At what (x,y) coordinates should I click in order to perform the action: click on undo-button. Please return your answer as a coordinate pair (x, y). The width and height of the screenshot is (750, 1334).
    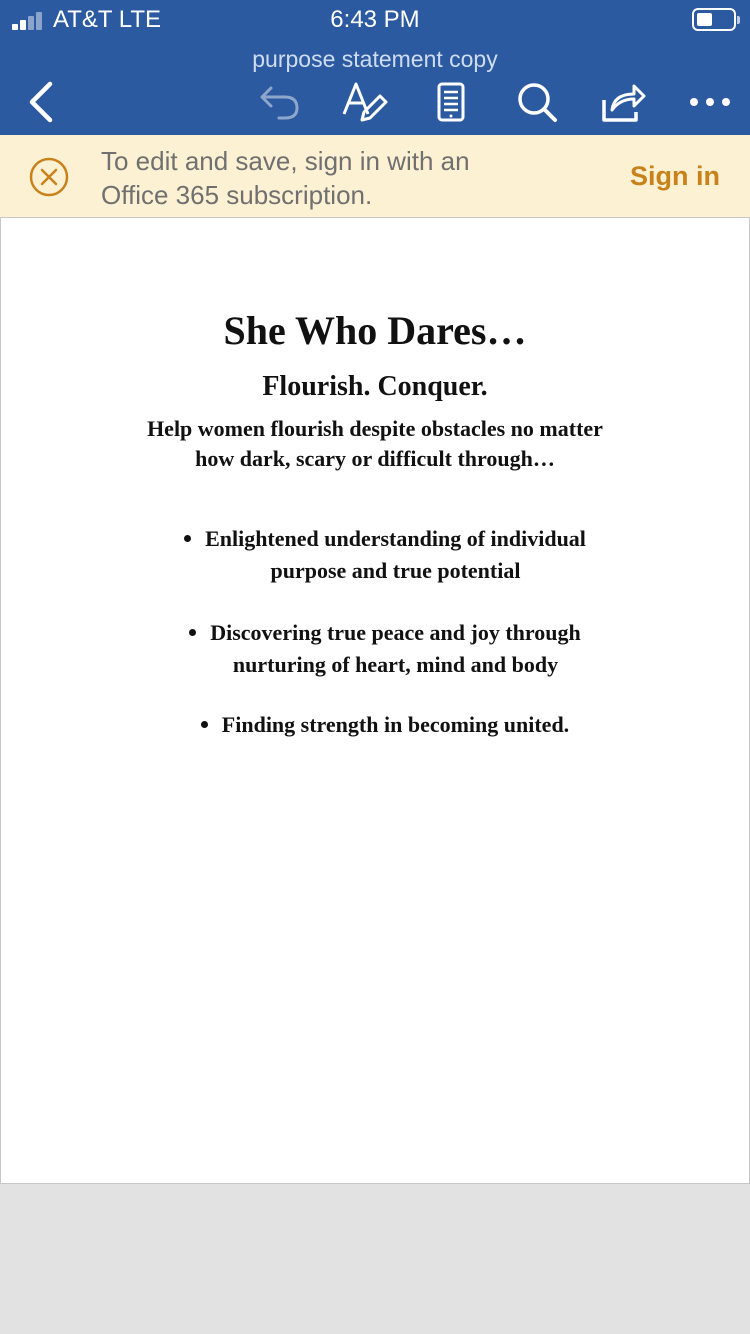
    Looking at the image, I should click on (279, 102).